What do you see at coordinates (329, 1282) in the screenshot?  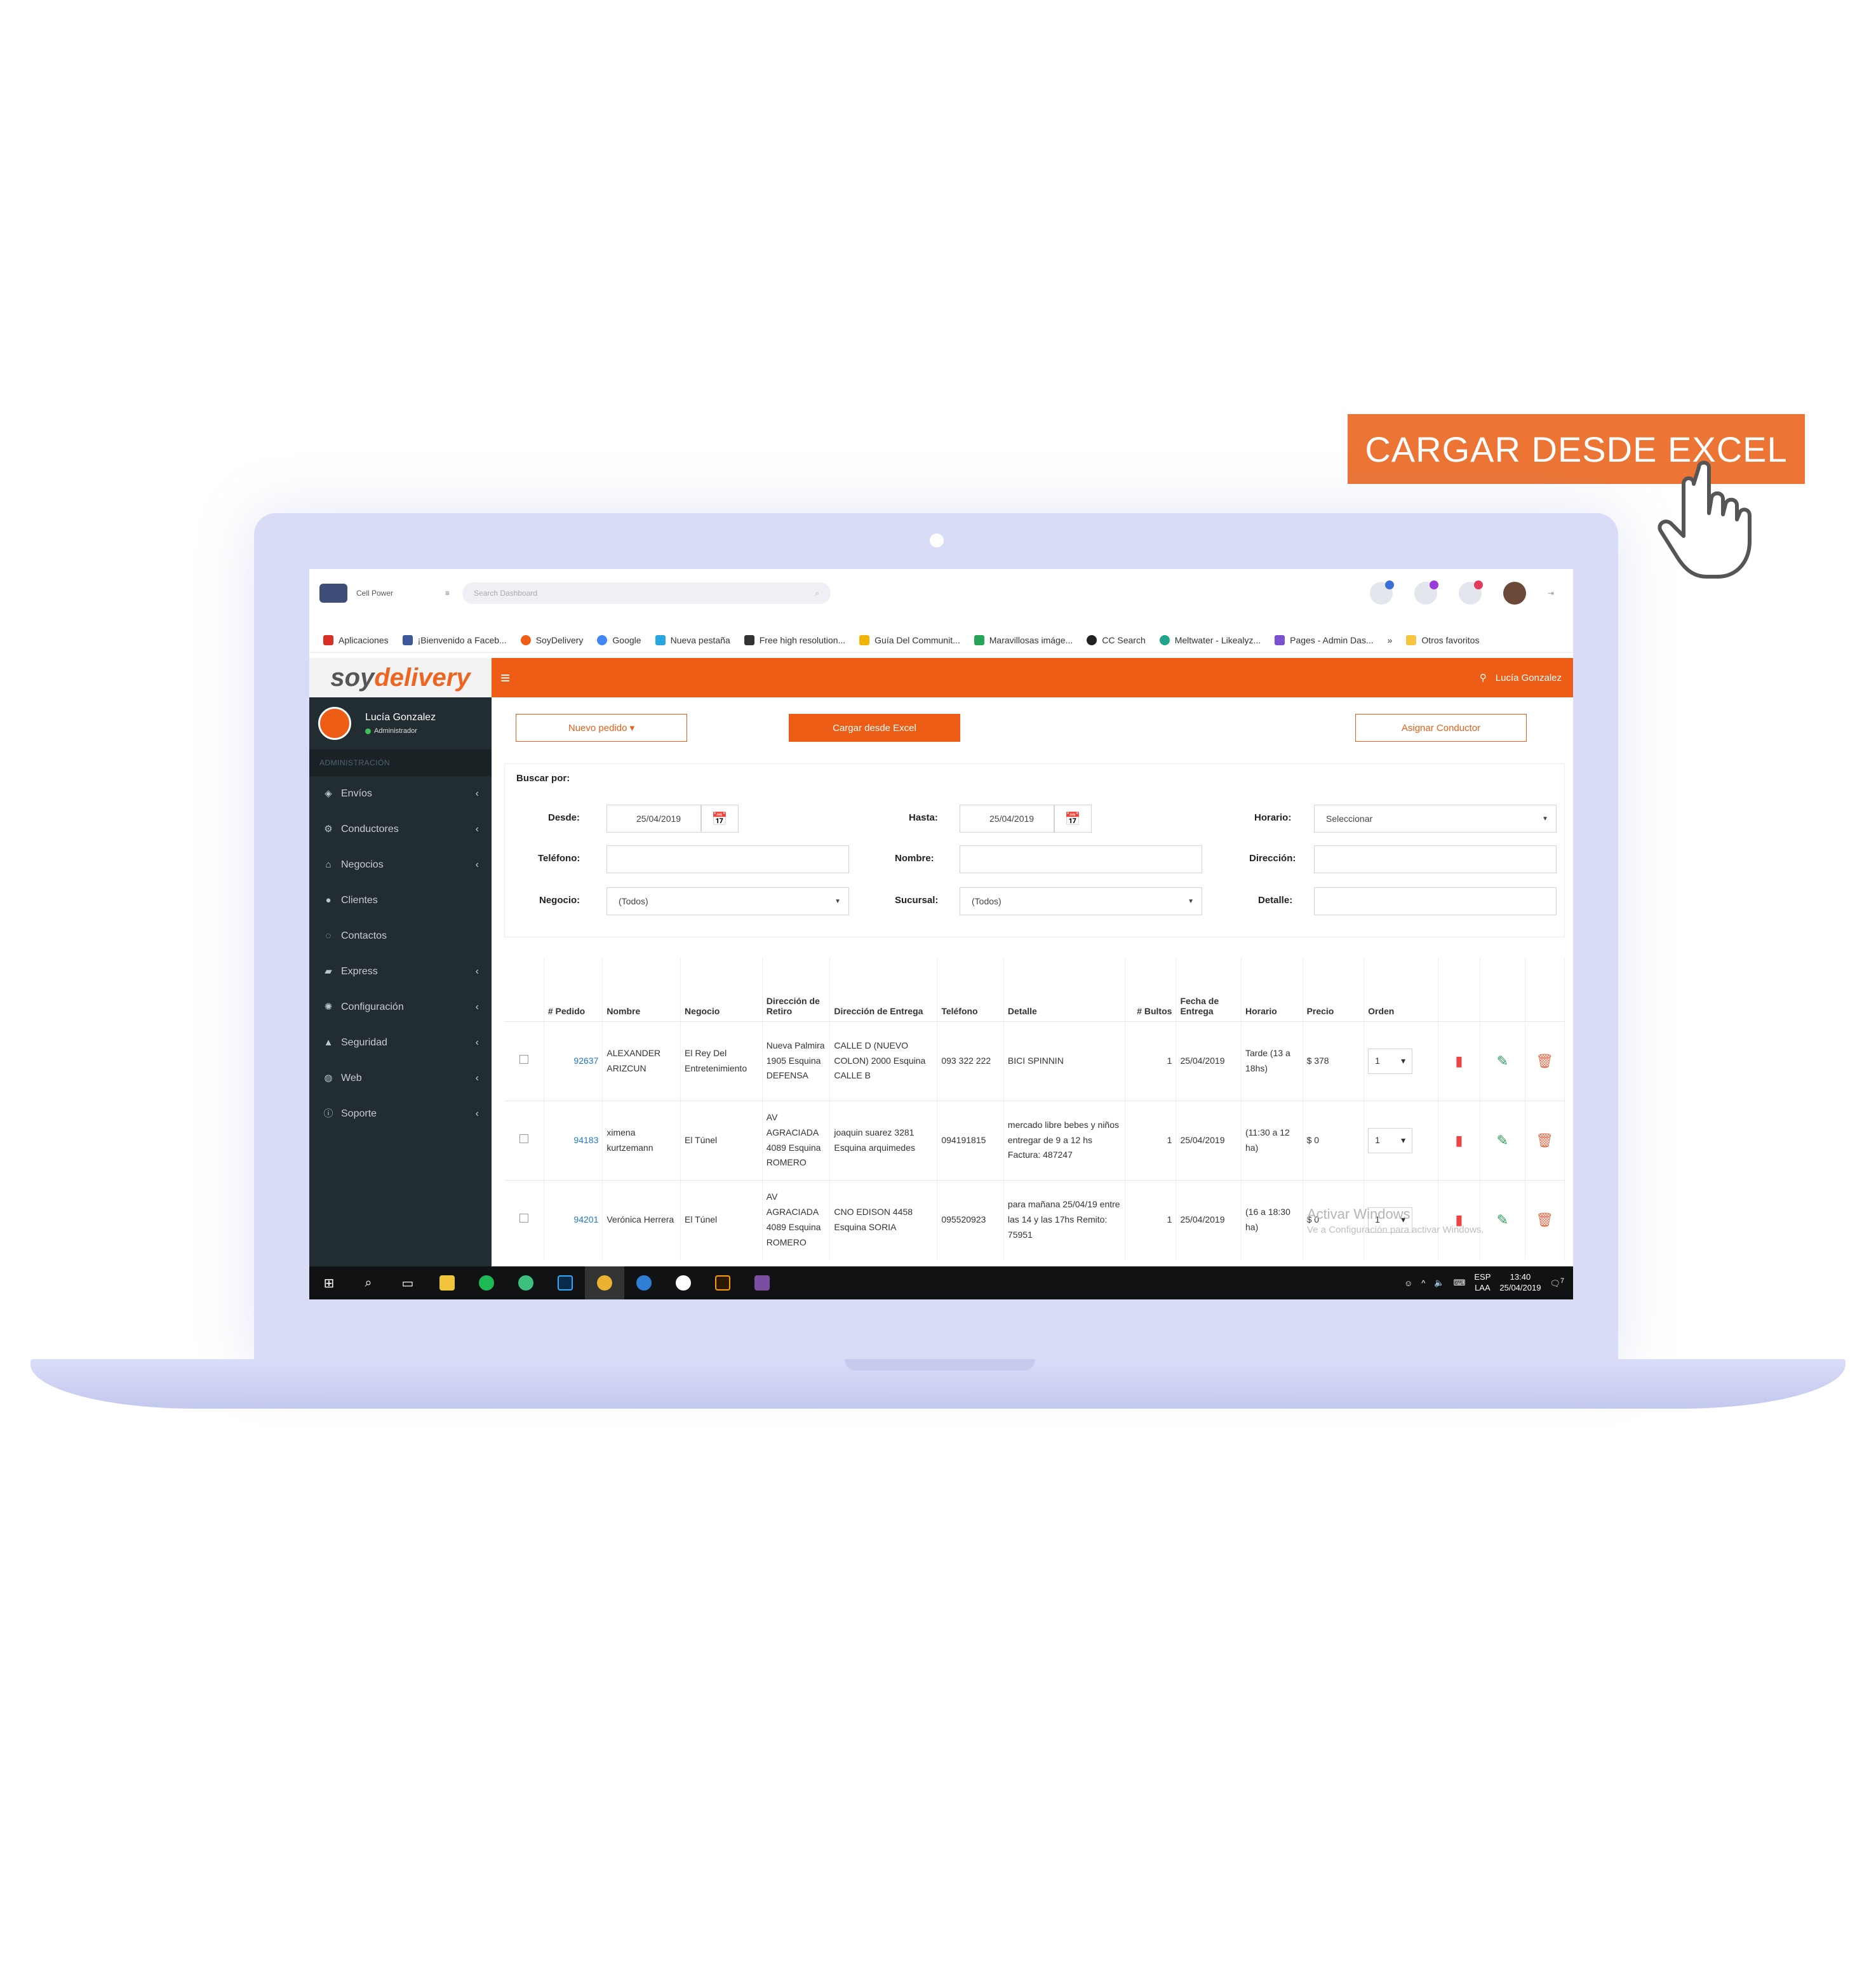 I see `windows-start-icon: ⊞` at bounding box center [329, 1282].